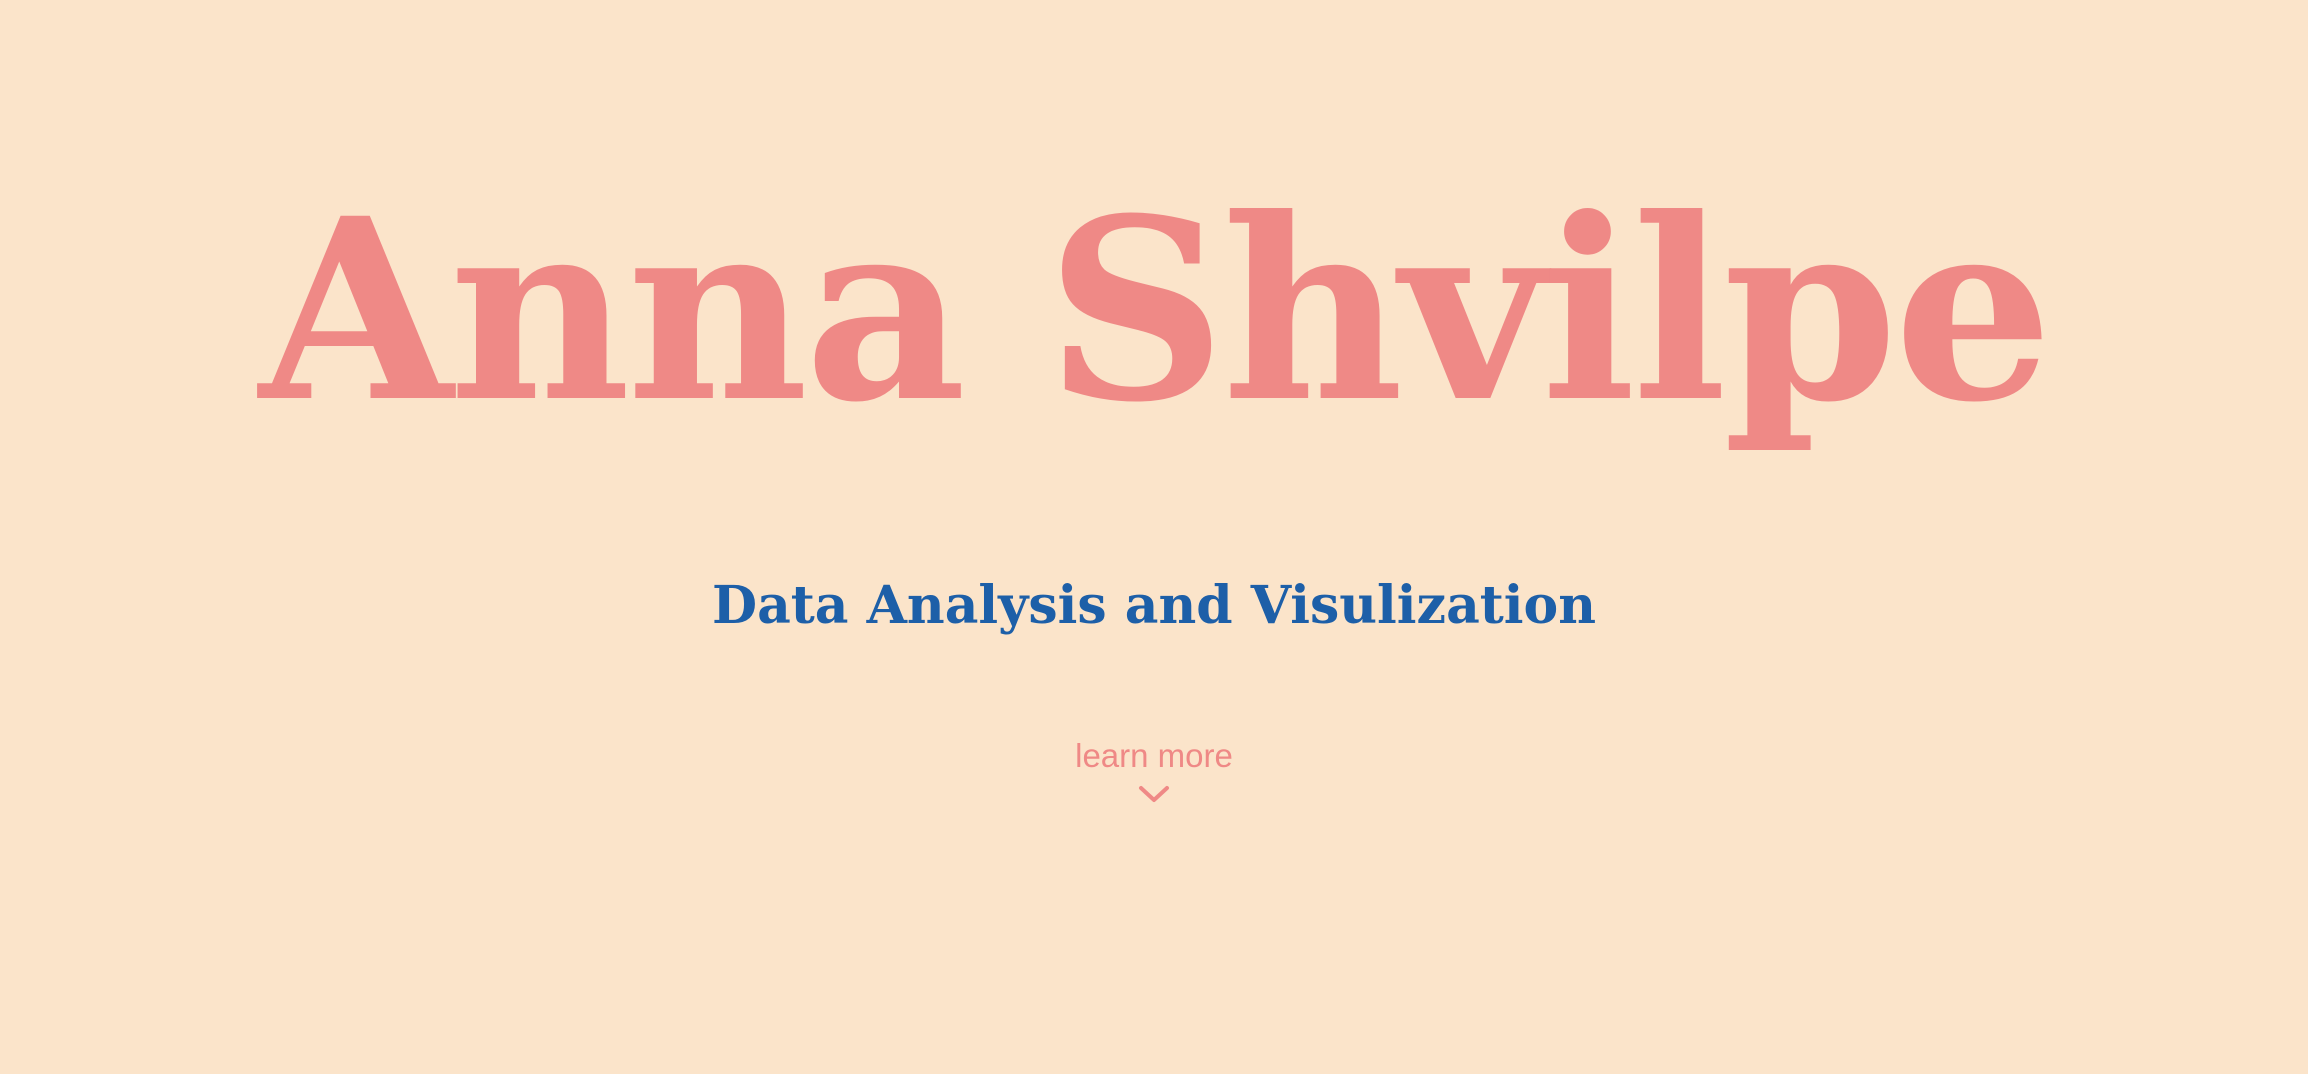  I want to click on chevron-down-icon, so click(1154, 793).